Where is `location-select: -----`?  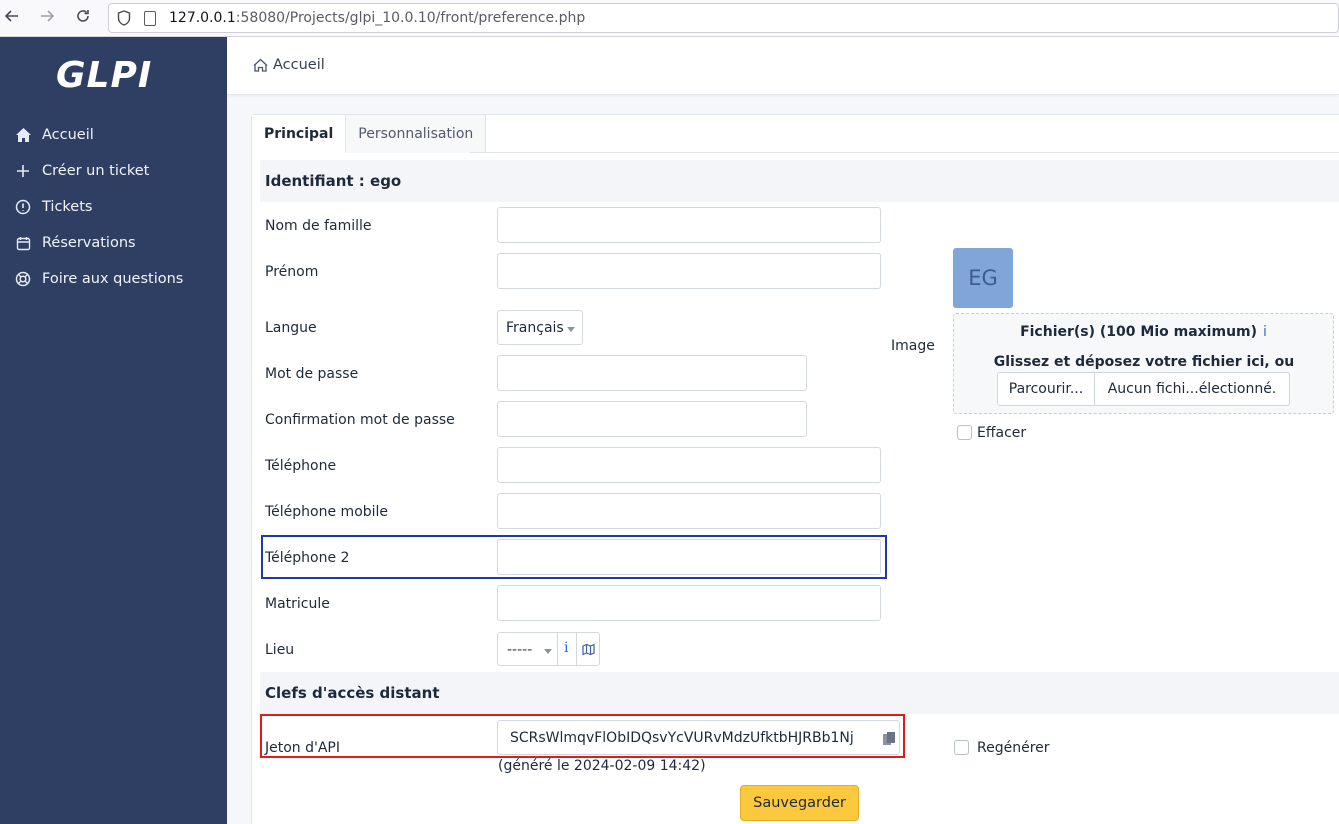
location-select: ----- is located at coordinates (527, 649).